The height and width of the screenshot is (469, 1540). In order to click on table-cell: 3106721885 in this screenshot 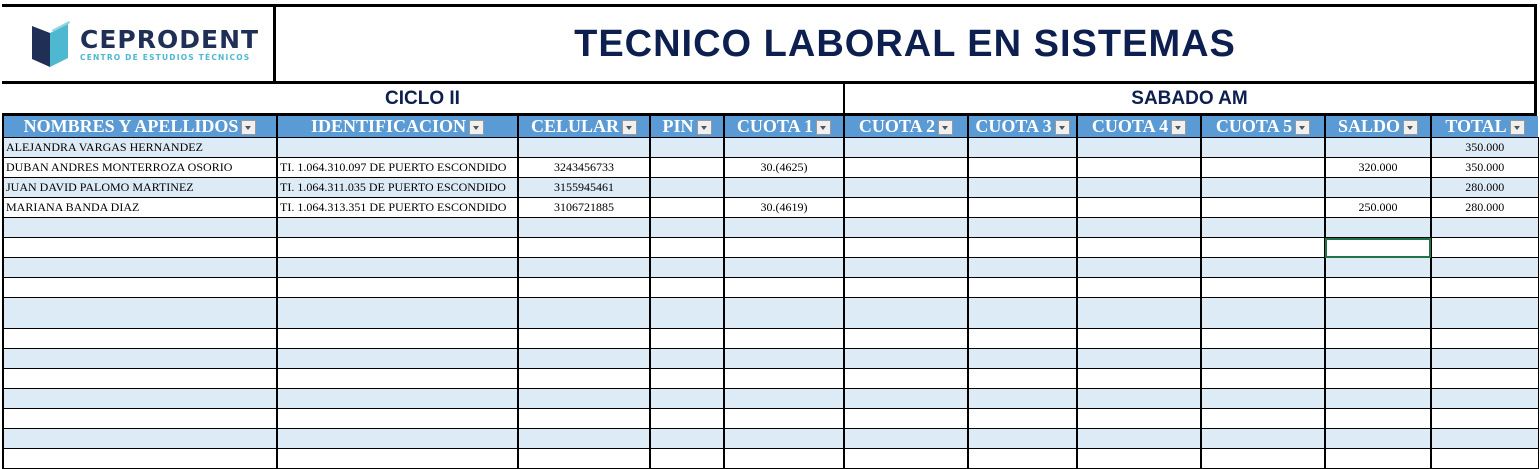, I will do `click(584, 207)`.